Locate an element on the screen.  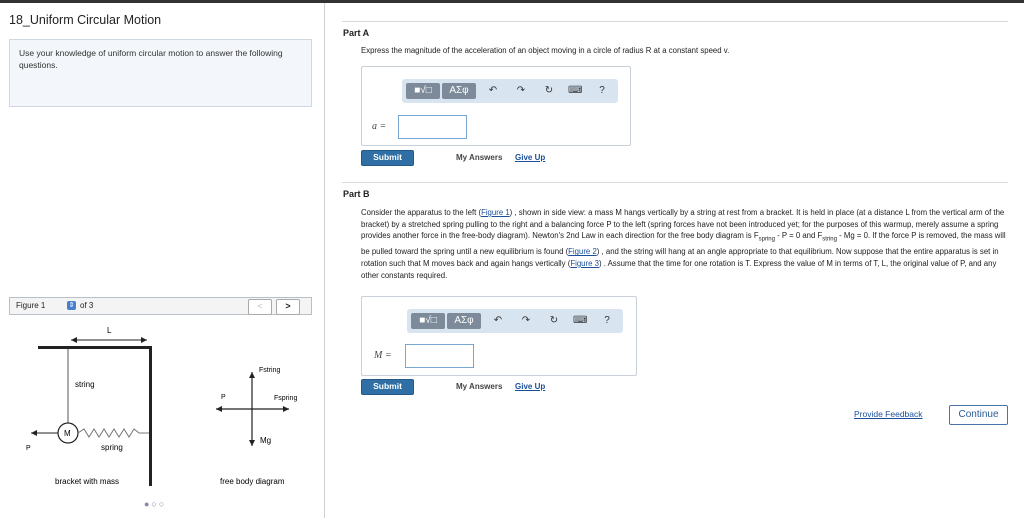
partA-answer-box: ■√□ ΑΣφ ↶ ↷ ↻ ⌨ ? a = is located at coordinates (496, 106).